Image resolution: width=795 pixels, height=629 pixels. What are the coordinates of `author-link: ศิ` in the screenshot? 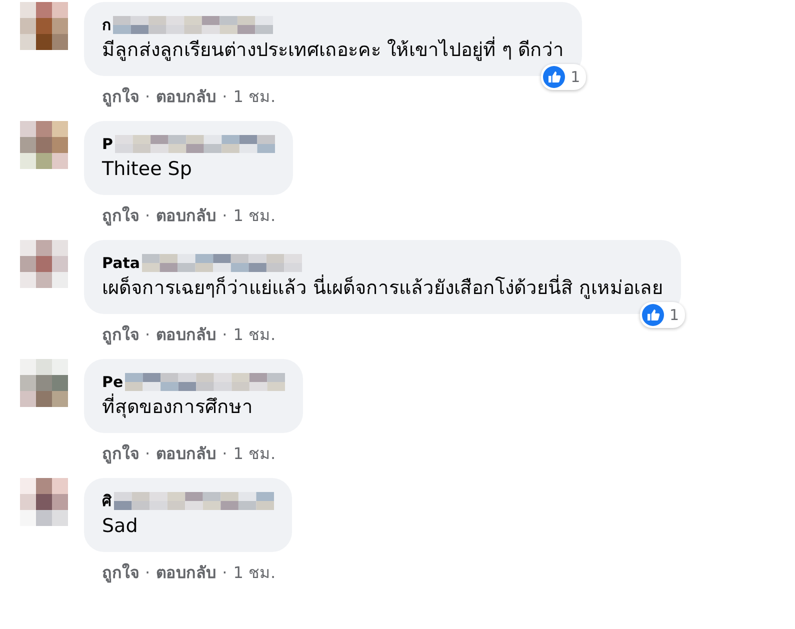 It's located at (107, 501).